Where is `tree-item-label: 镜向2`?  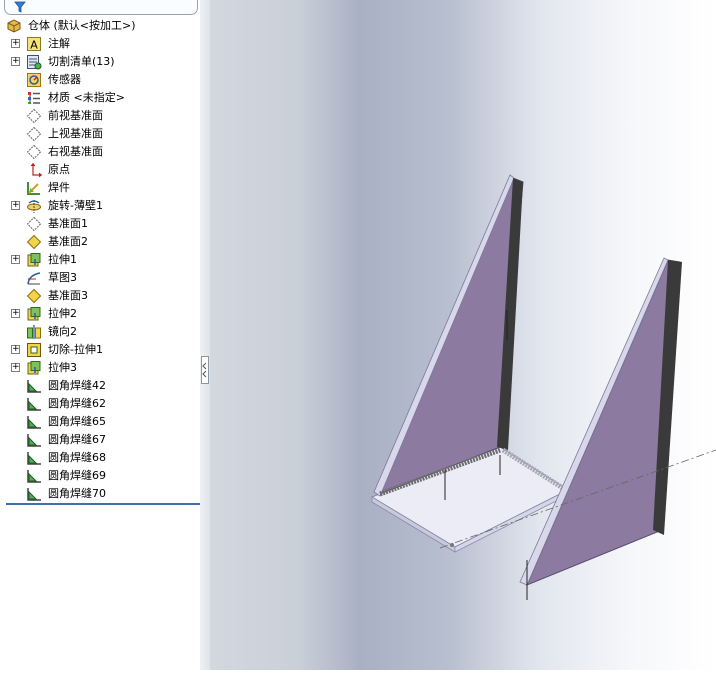 tree-item-label: 镜向2 is located at coordinates (62, 331).